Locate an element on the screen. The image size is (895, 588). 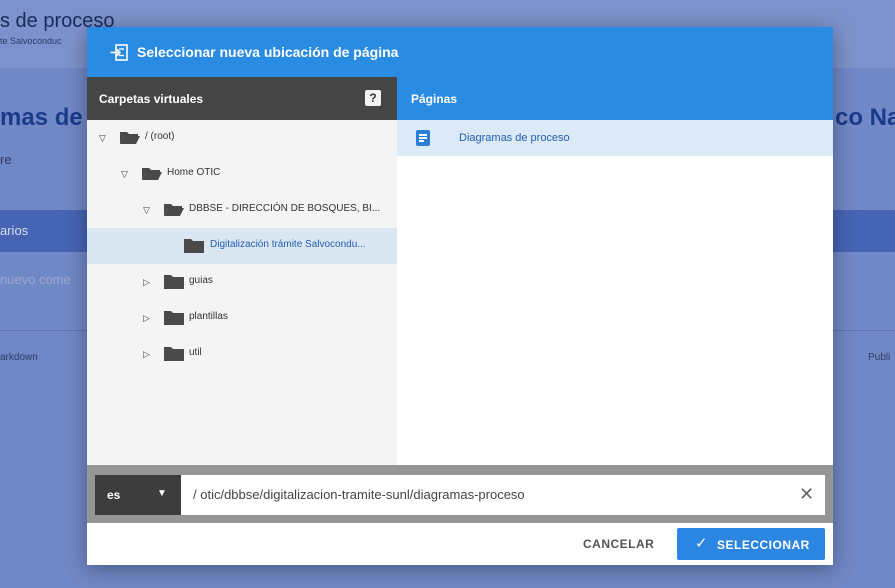
dialog-header: Seleccionar nueva ubicación de página is located at coordinates (460, 52).